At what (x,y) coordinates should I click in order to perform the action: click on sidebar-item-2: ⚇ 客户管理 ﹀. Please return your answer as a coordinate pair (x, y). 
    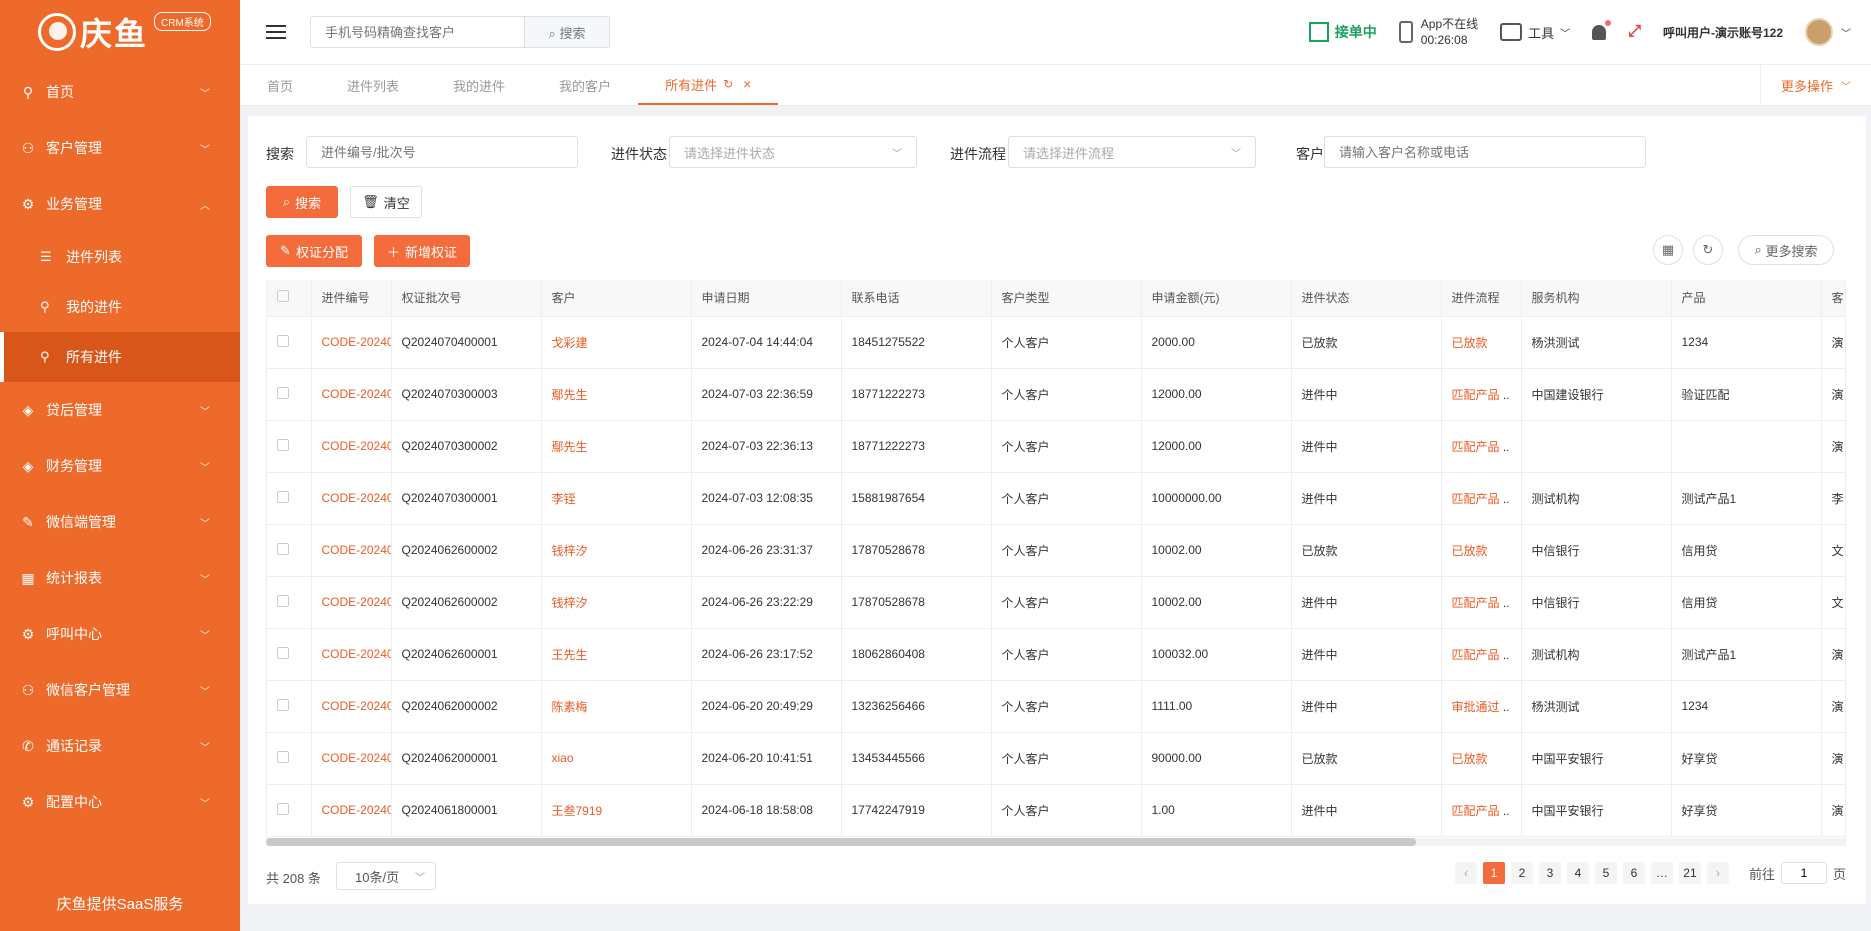
    Looking at the image, I should click on (120, 148).